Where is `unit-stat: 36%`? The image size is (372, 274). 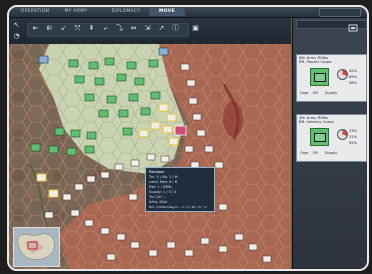 unit-stat: 36% is located at coordinates (353, 83).